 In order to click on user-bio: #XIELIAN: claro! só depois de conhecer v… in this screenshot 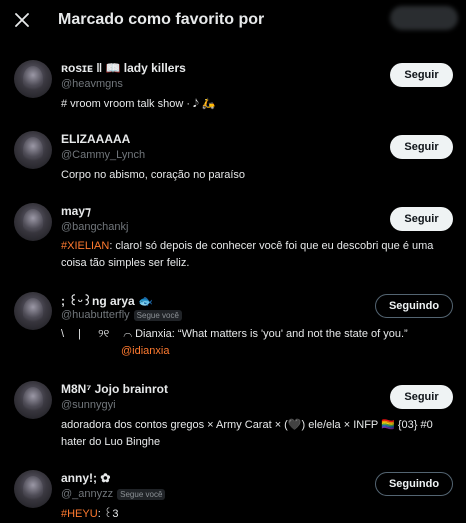, I will do `click(257, 255)`.